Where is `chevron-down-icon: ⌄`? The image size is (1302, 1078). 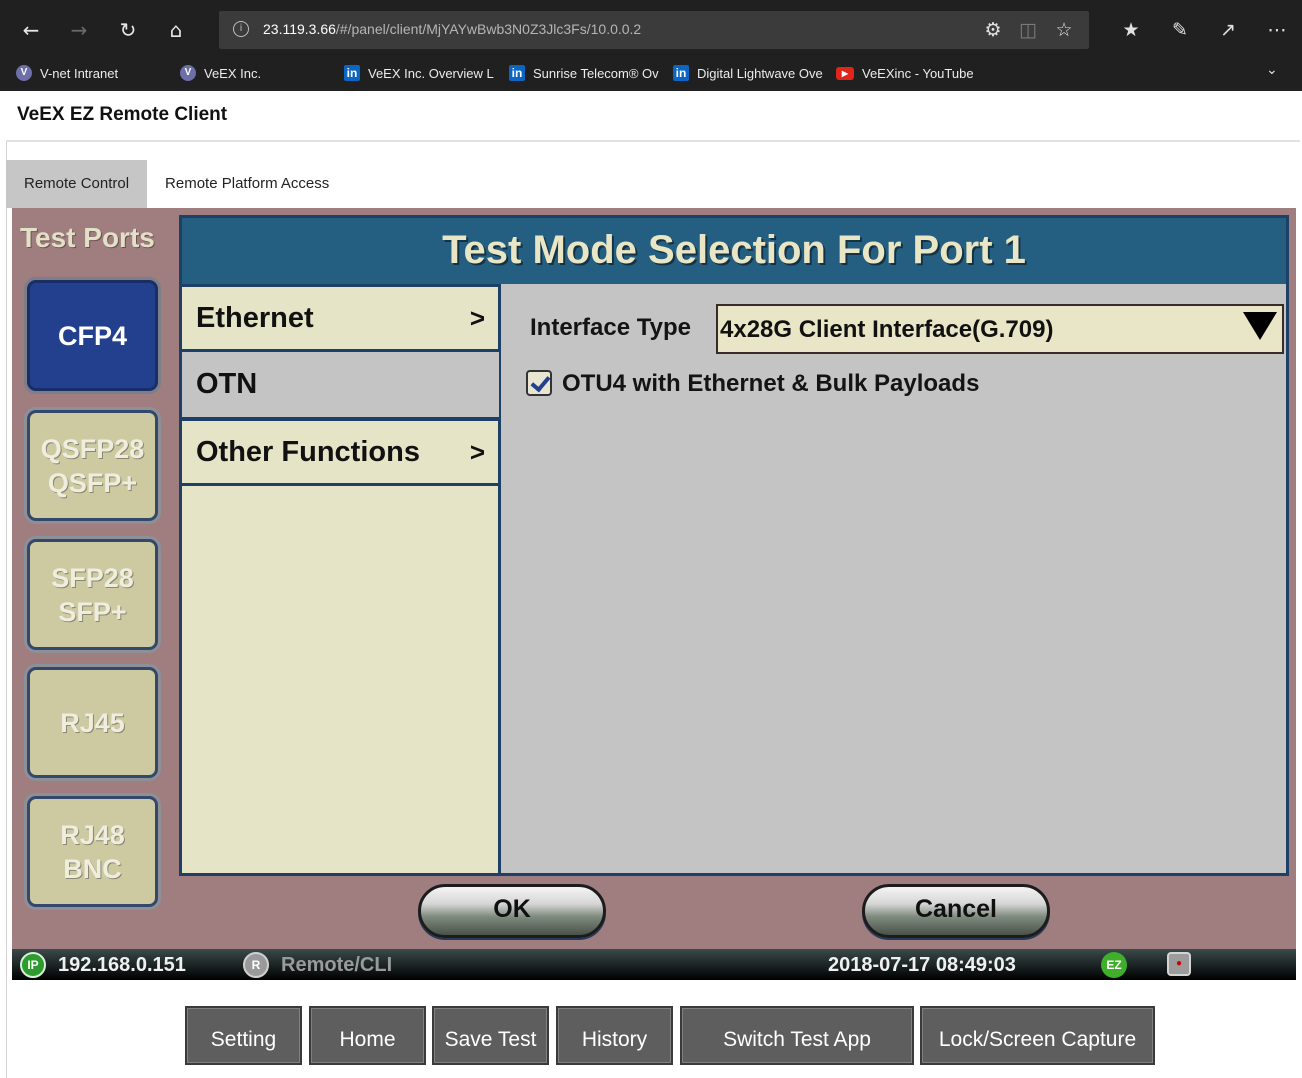
chevron-down-icon: ⌄ is located at coordinates (1272, 70).